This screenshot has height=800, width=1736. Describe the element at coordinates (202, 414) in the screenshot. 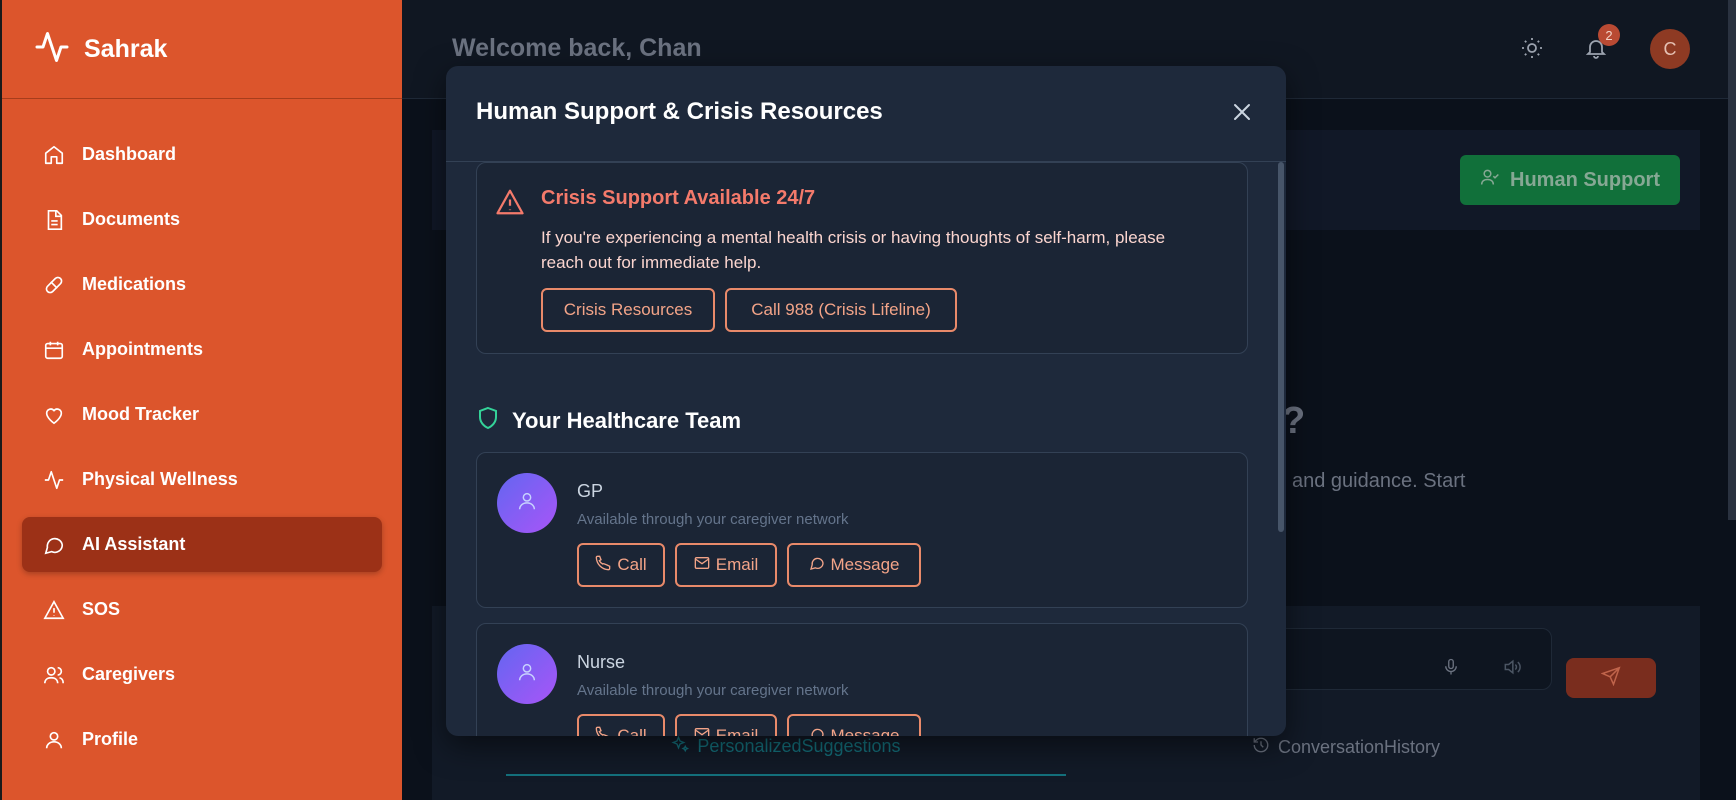

I see `sidebar-item-mood-tracker: Mood Tracker` at that location.